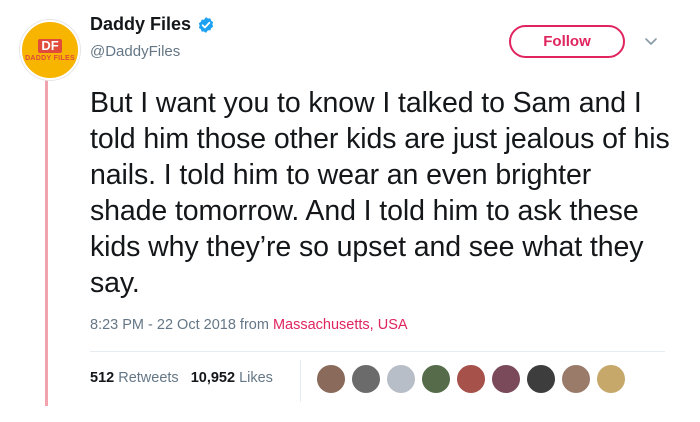 Image resolution: width=700 pixels, height=422 pixels. Describe the element at coordinates (256, 378) in the screenshot. I see `likes-label: Likes` at that location.